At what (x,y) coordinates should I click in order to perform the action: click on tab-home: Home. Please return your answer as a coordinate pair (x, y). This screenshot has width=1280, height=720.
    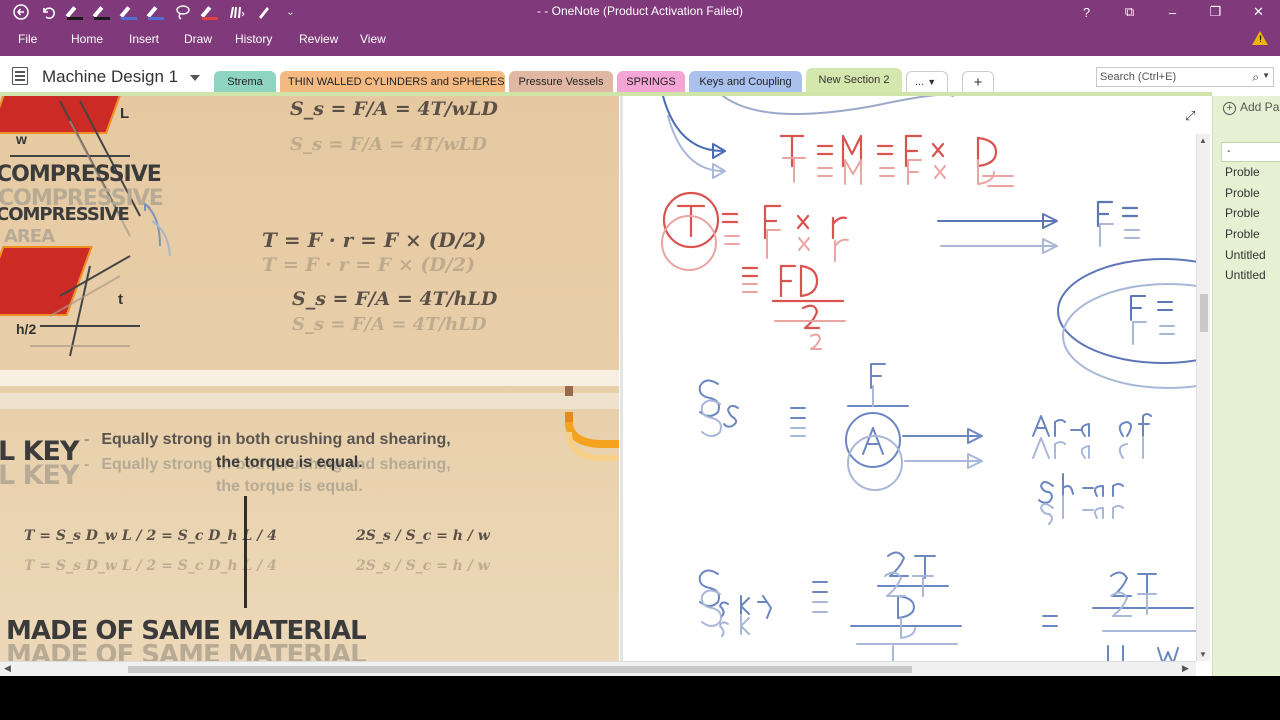
    Looking at the image, I should click on (87, 39).